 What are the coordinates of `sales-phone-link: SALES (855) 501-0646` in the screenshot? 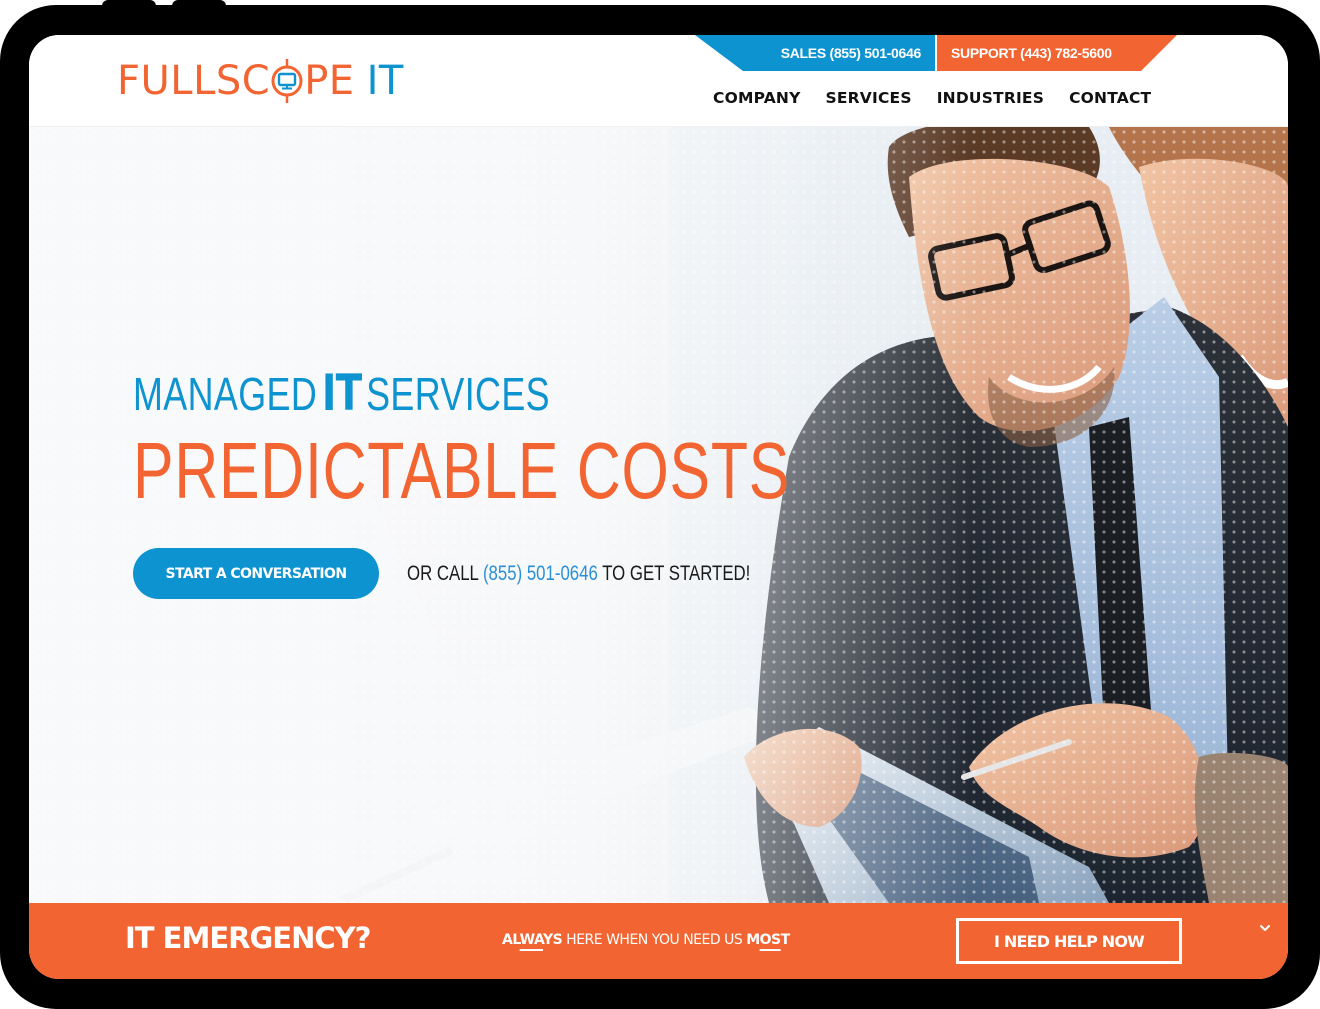 It's located at (815, 53).